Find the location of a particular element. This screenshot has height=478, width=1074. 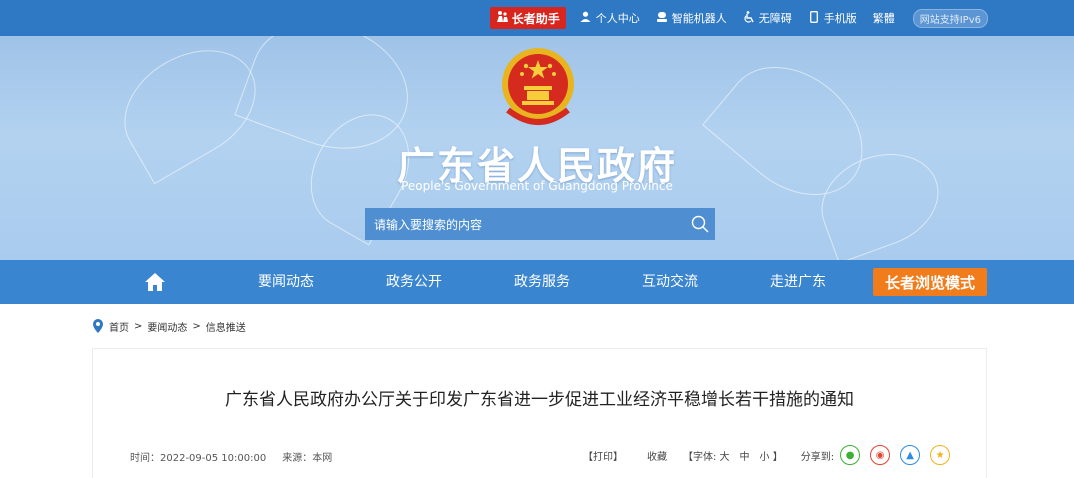

share-label: 分享到: is located at coordinates (817, 457).